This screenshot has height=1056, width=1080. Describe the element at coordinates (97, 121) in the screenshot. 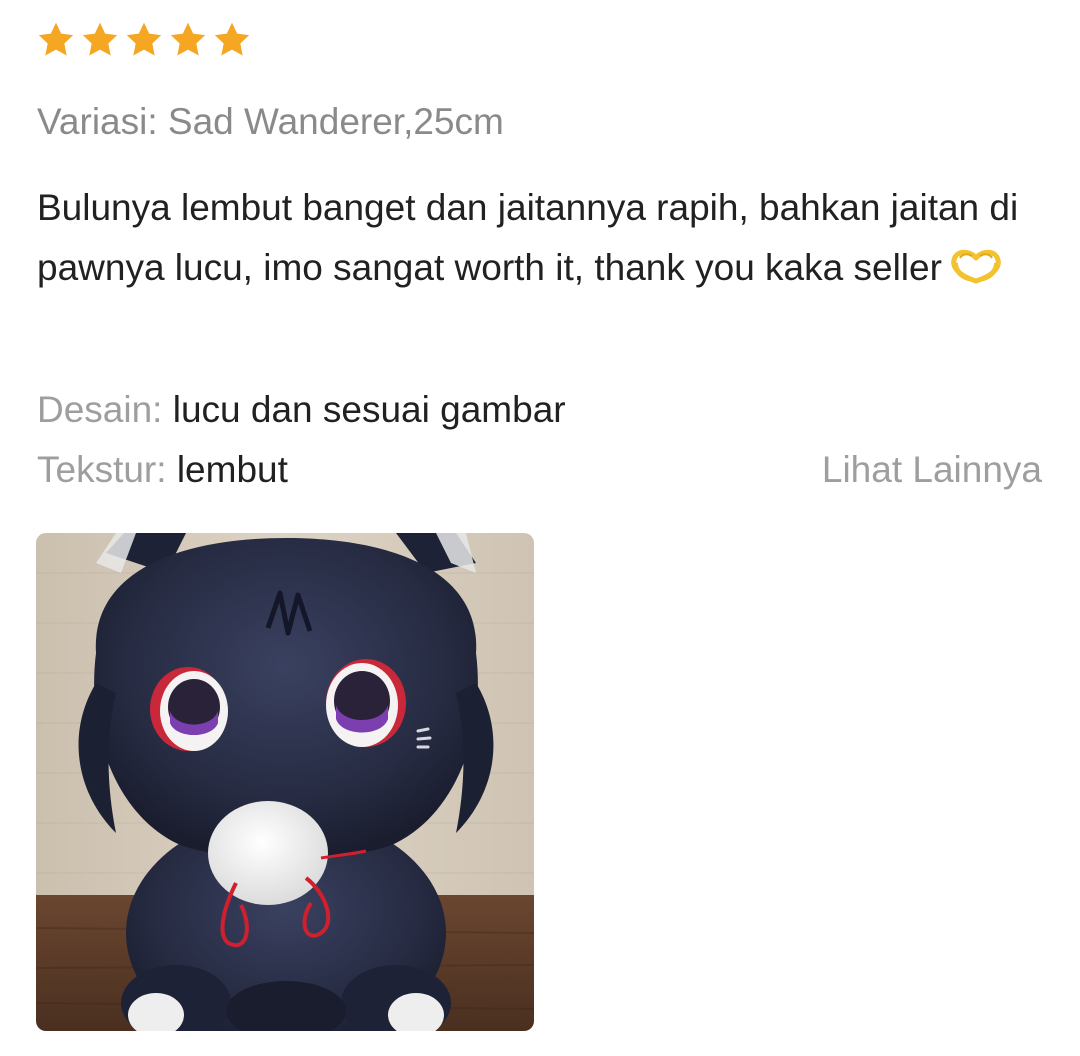

I see `variation-label: Variasi:` at that location.